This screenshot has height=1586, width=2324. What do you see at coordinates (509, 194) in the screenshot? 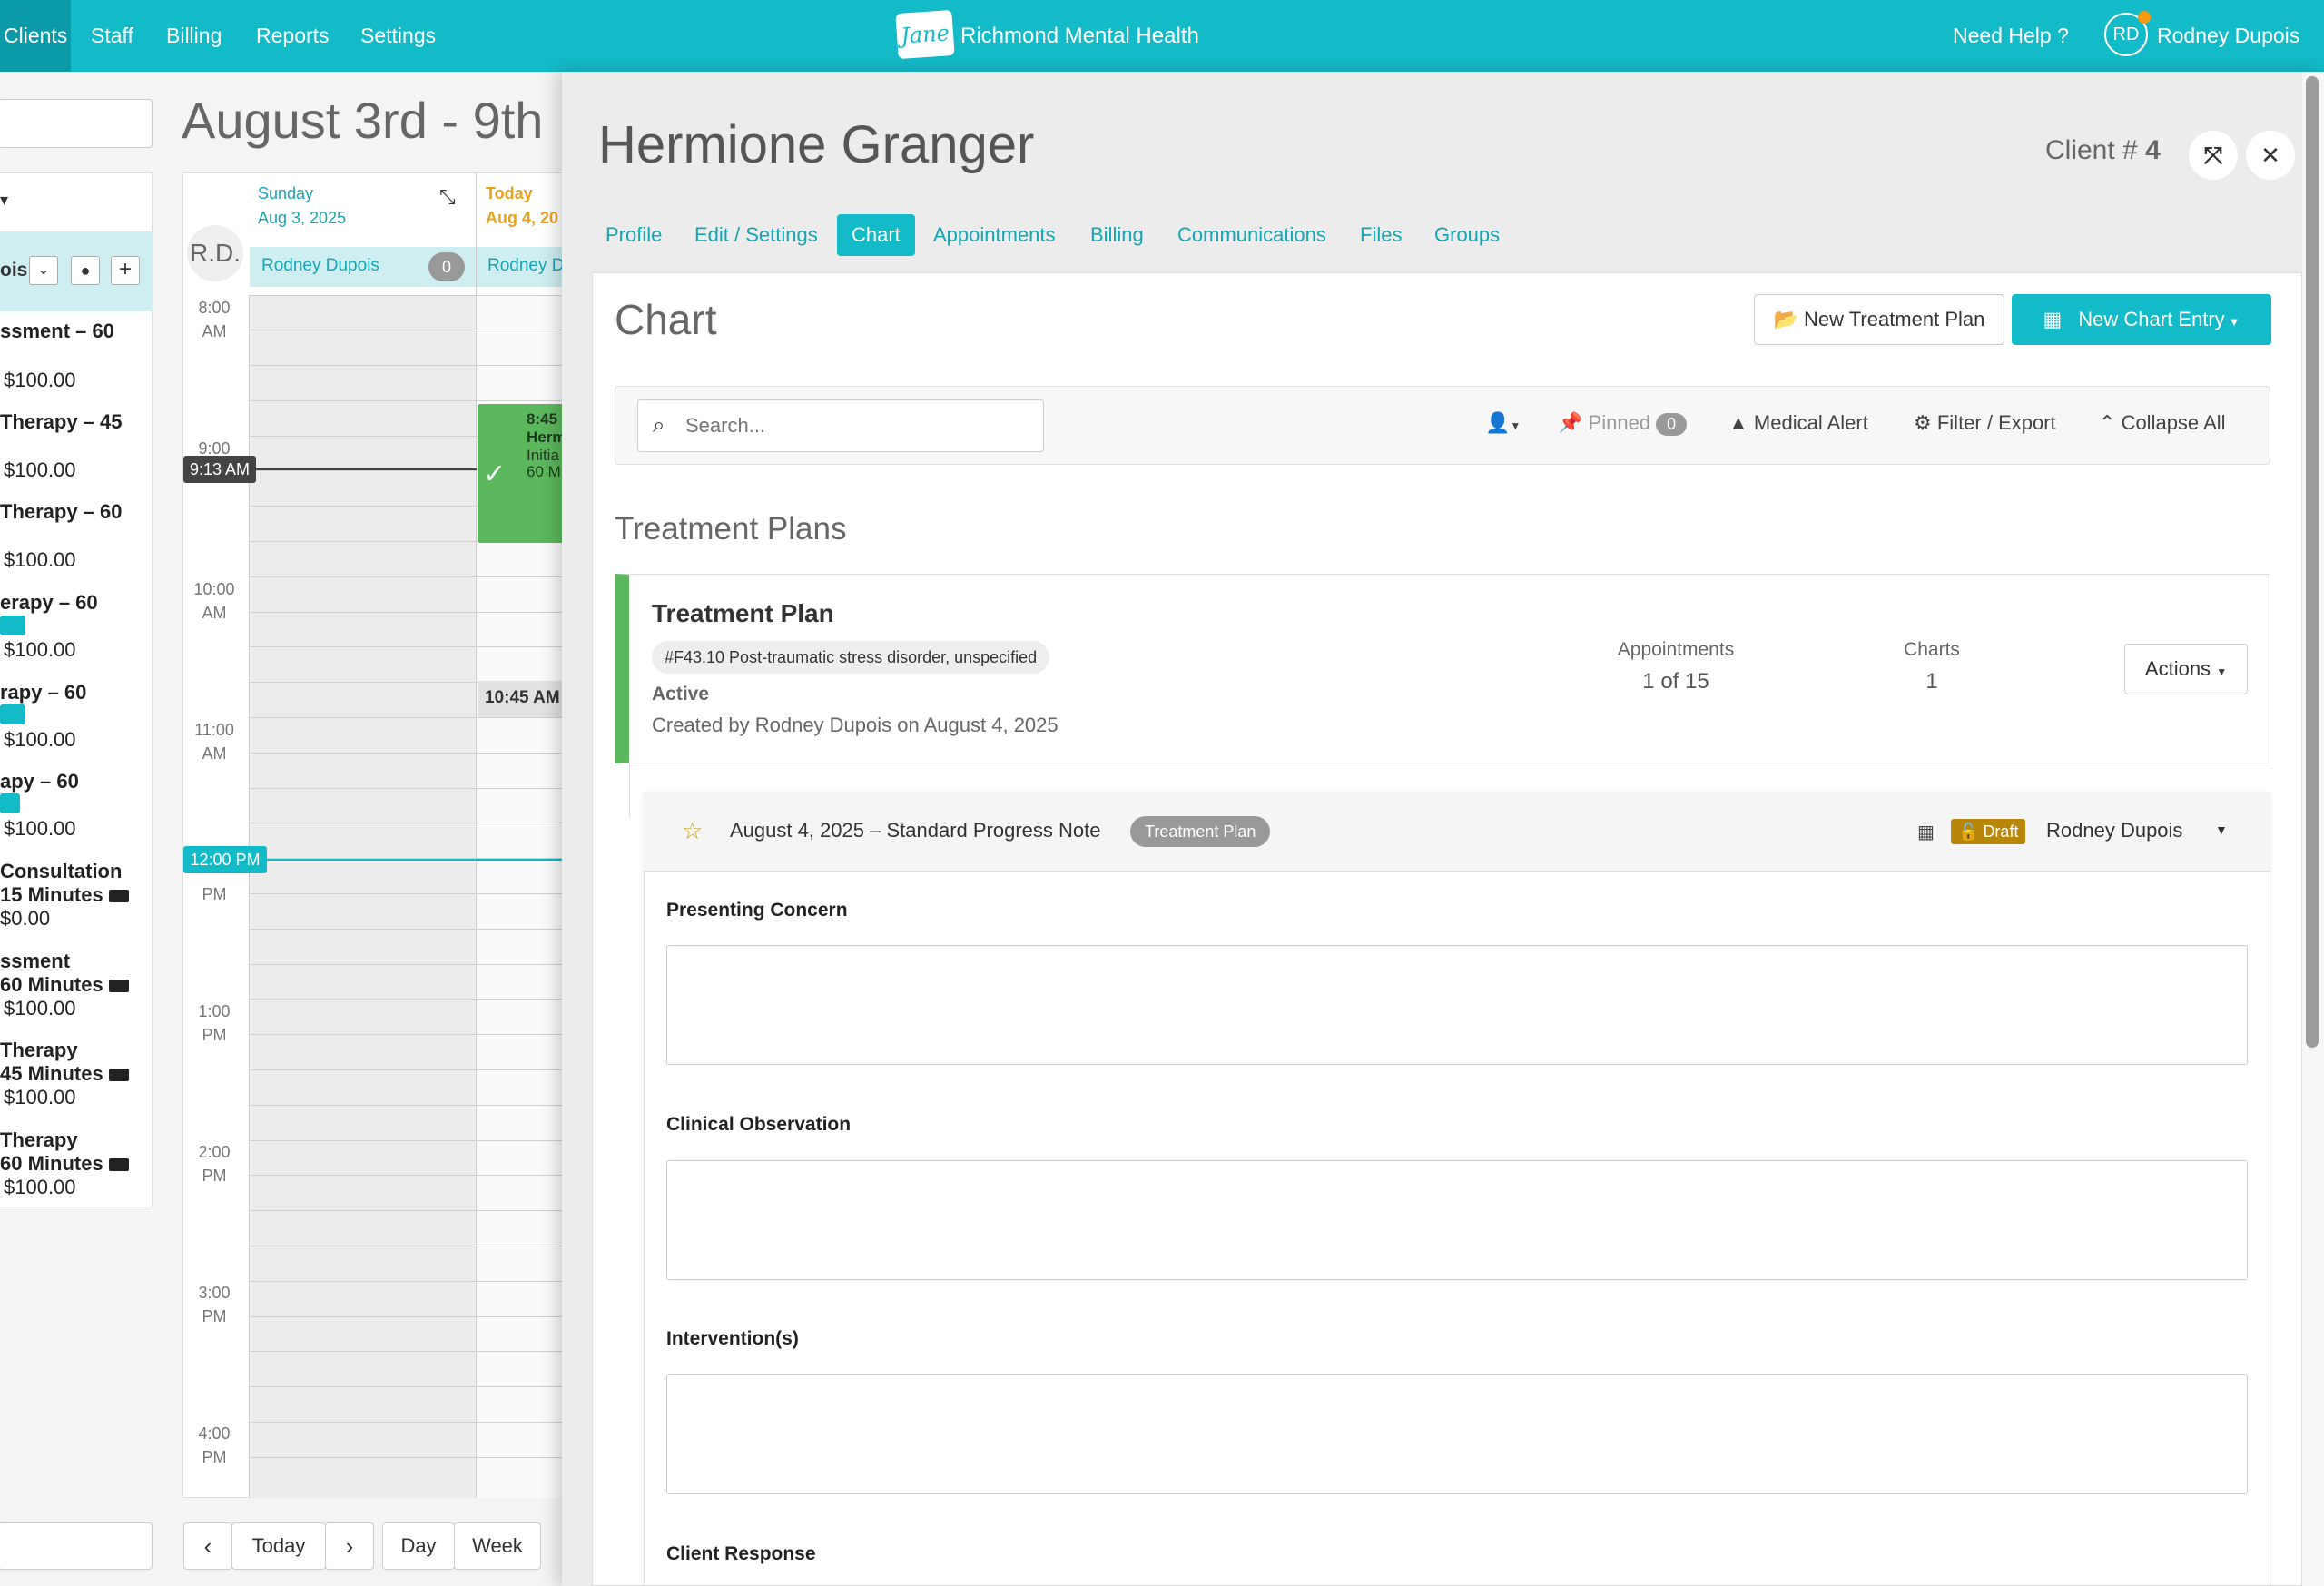
I see `today-label: Today` at bounding box center [509, 194].